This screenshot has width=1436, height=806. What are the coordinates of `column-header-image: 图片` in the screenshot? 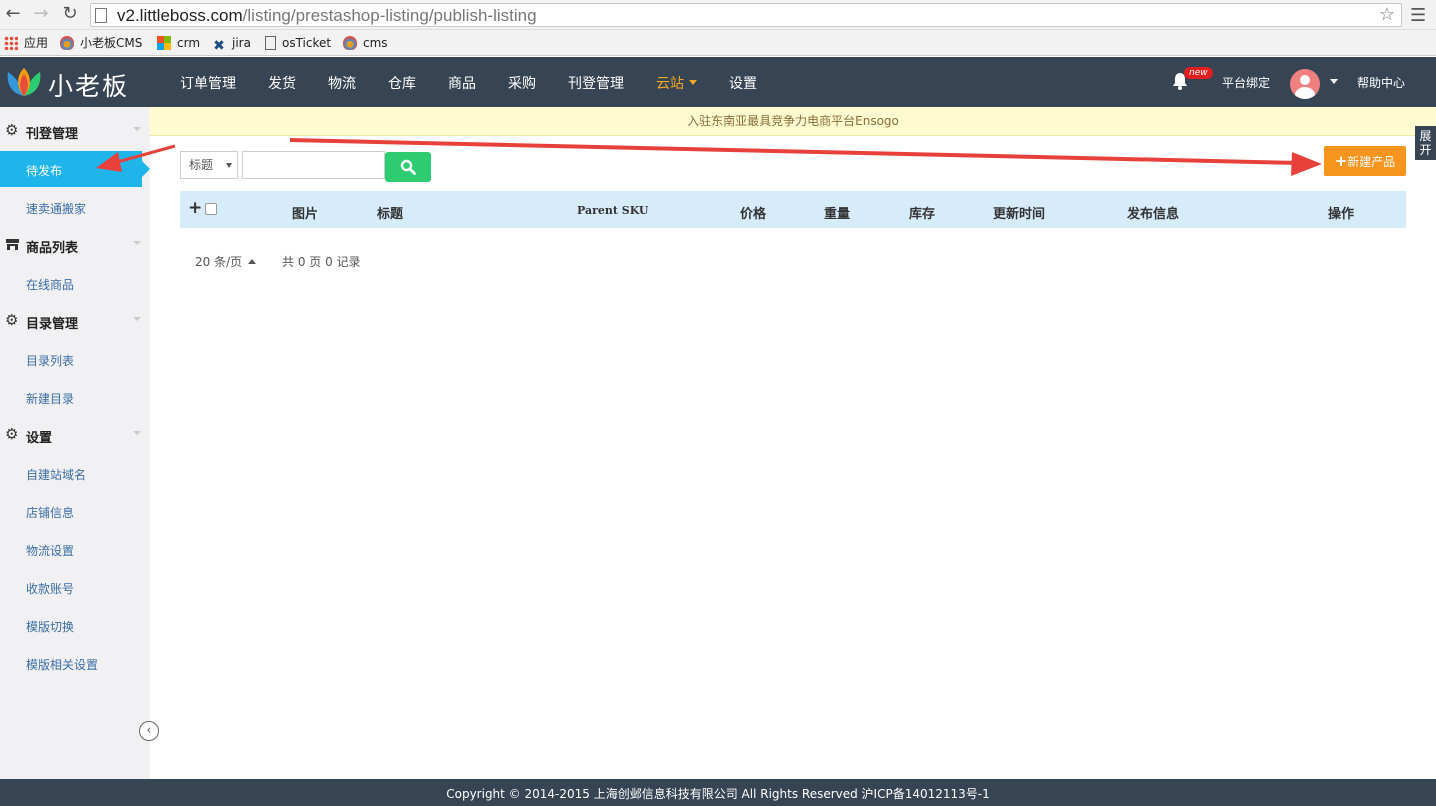 It's located at (305, 214).